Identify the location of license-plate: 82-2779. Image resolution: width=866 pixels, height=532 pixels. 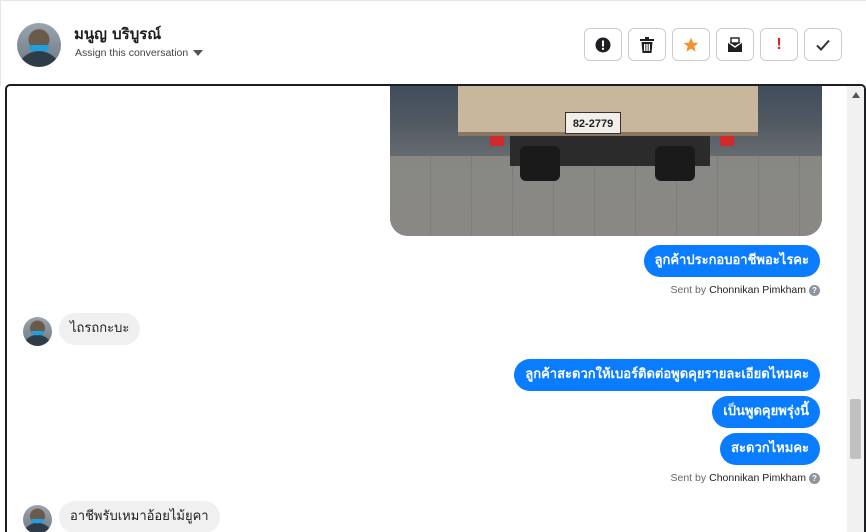
(593, 123).